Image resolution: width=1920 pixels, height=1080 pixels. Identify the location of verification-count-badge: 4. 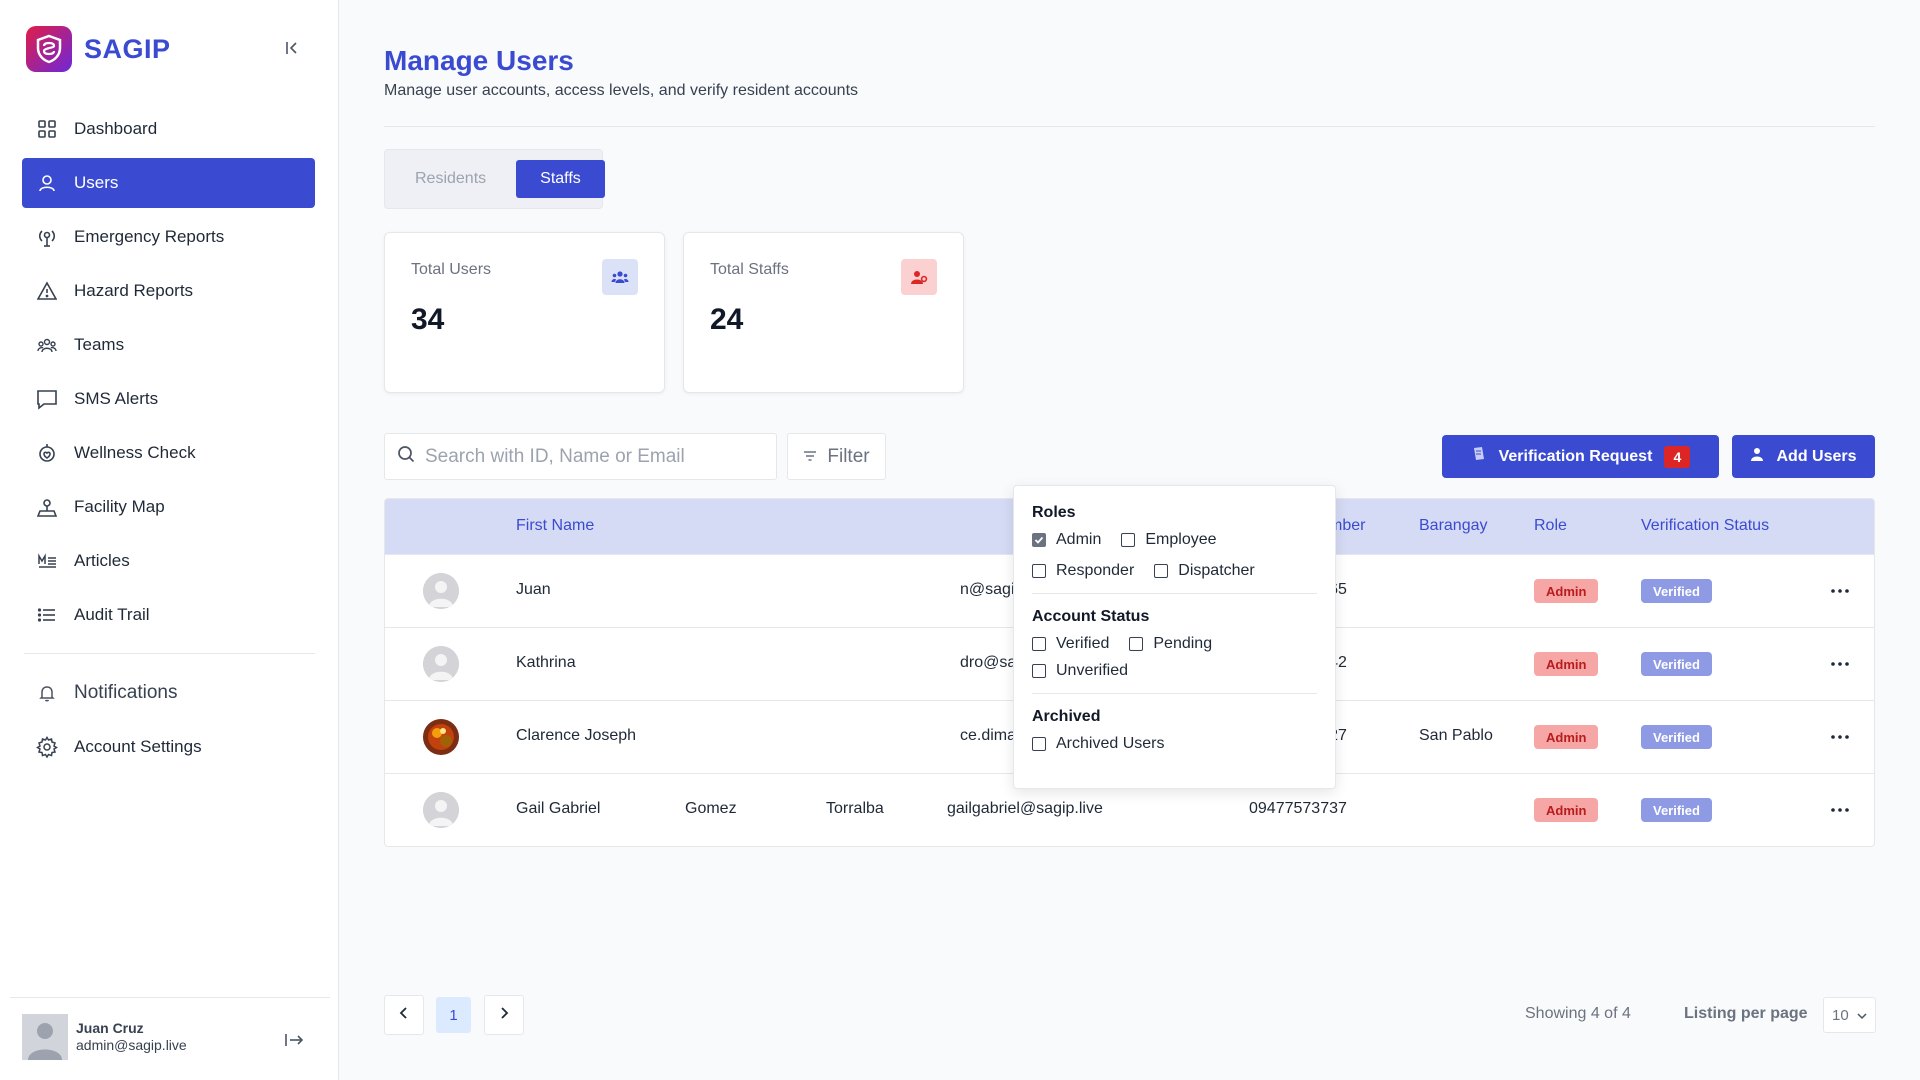
(1677, 456).